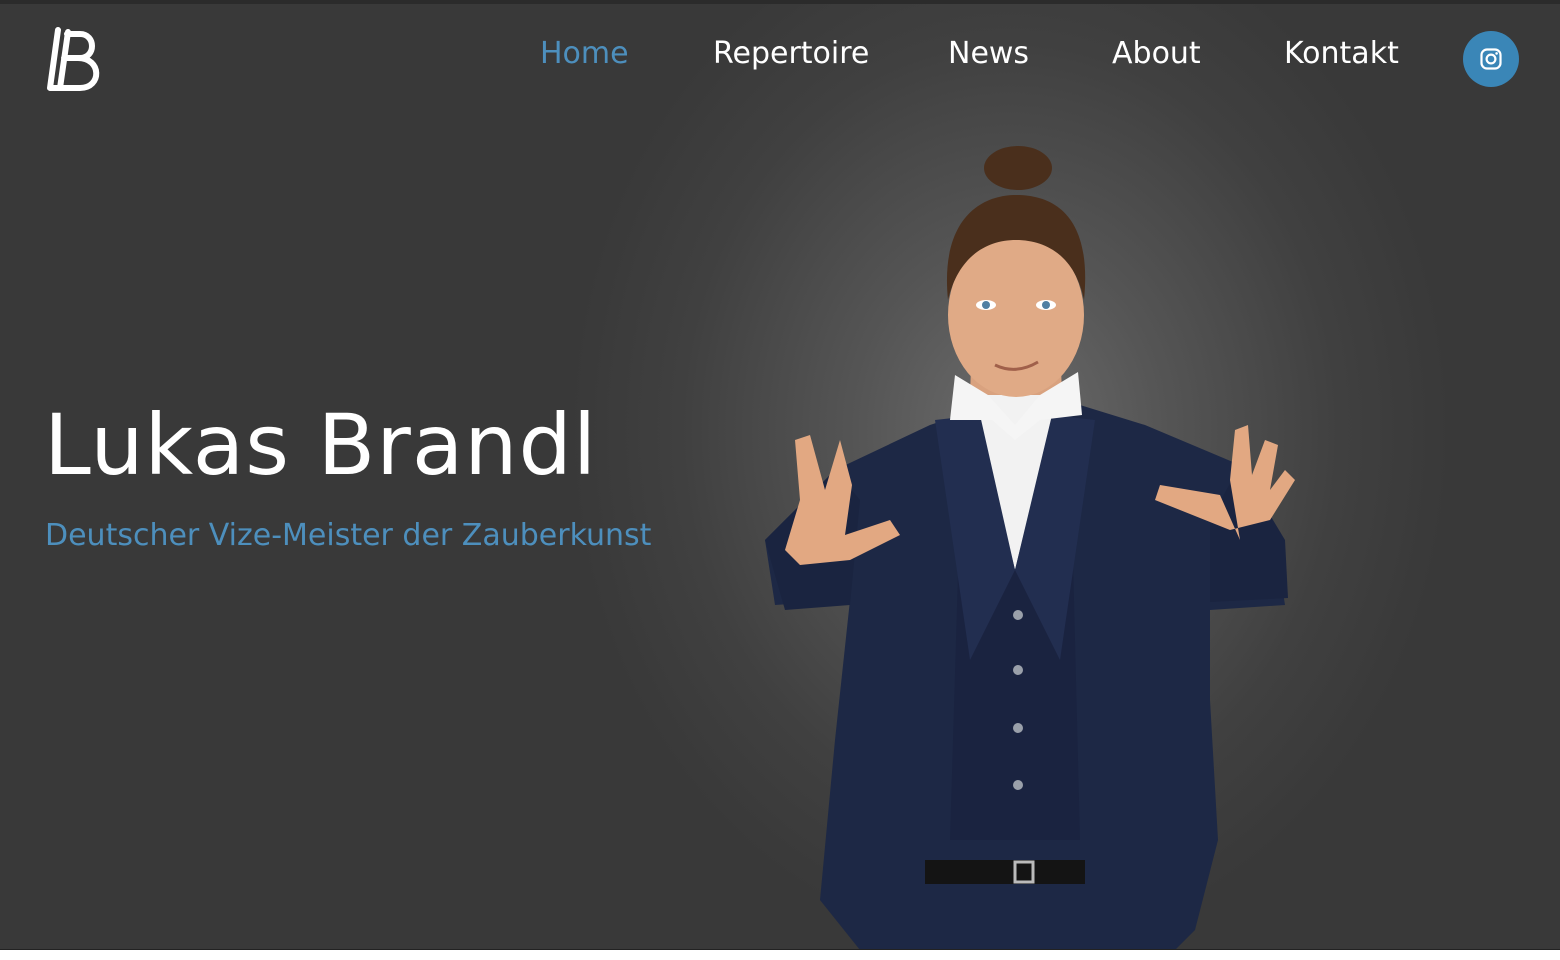 This screenshot has height=960, width=1560. Describe the element at coordinates (988, 56) in the screenshot. I see `nav-news: News` at that location.